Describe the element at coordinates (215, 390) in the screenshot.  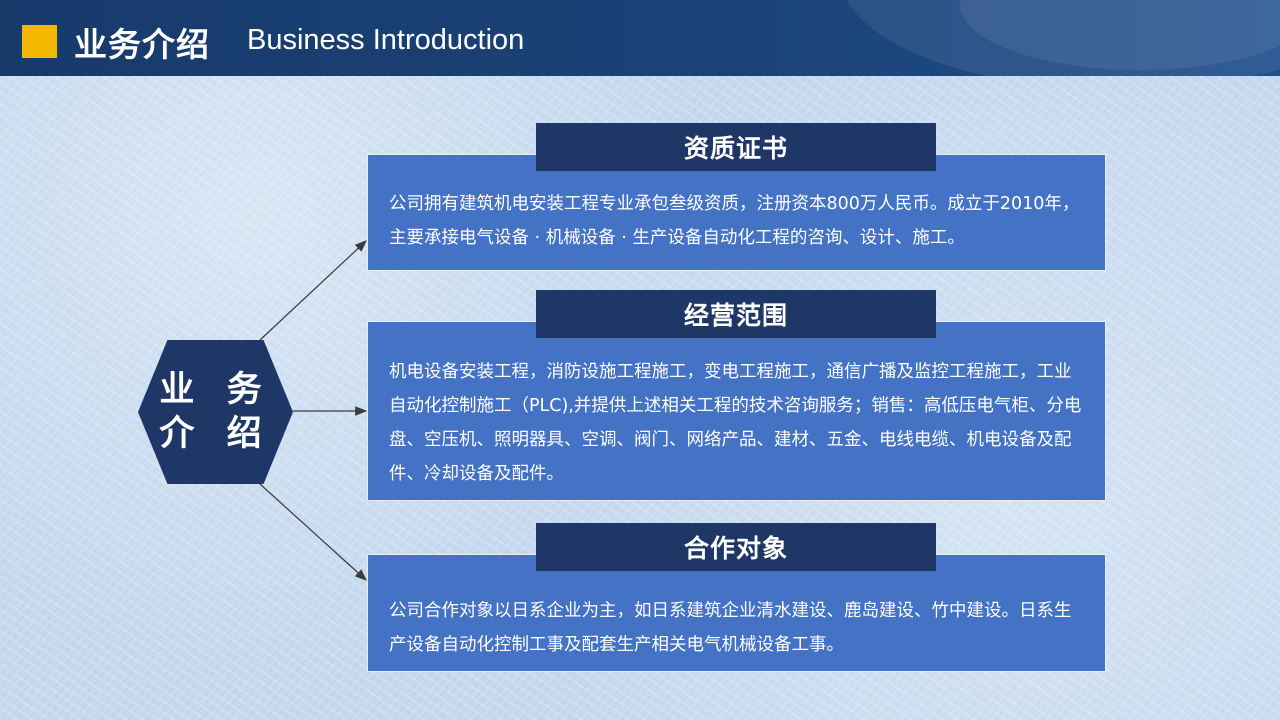
I see `hexagon-text-line1: 业 务` at that location.